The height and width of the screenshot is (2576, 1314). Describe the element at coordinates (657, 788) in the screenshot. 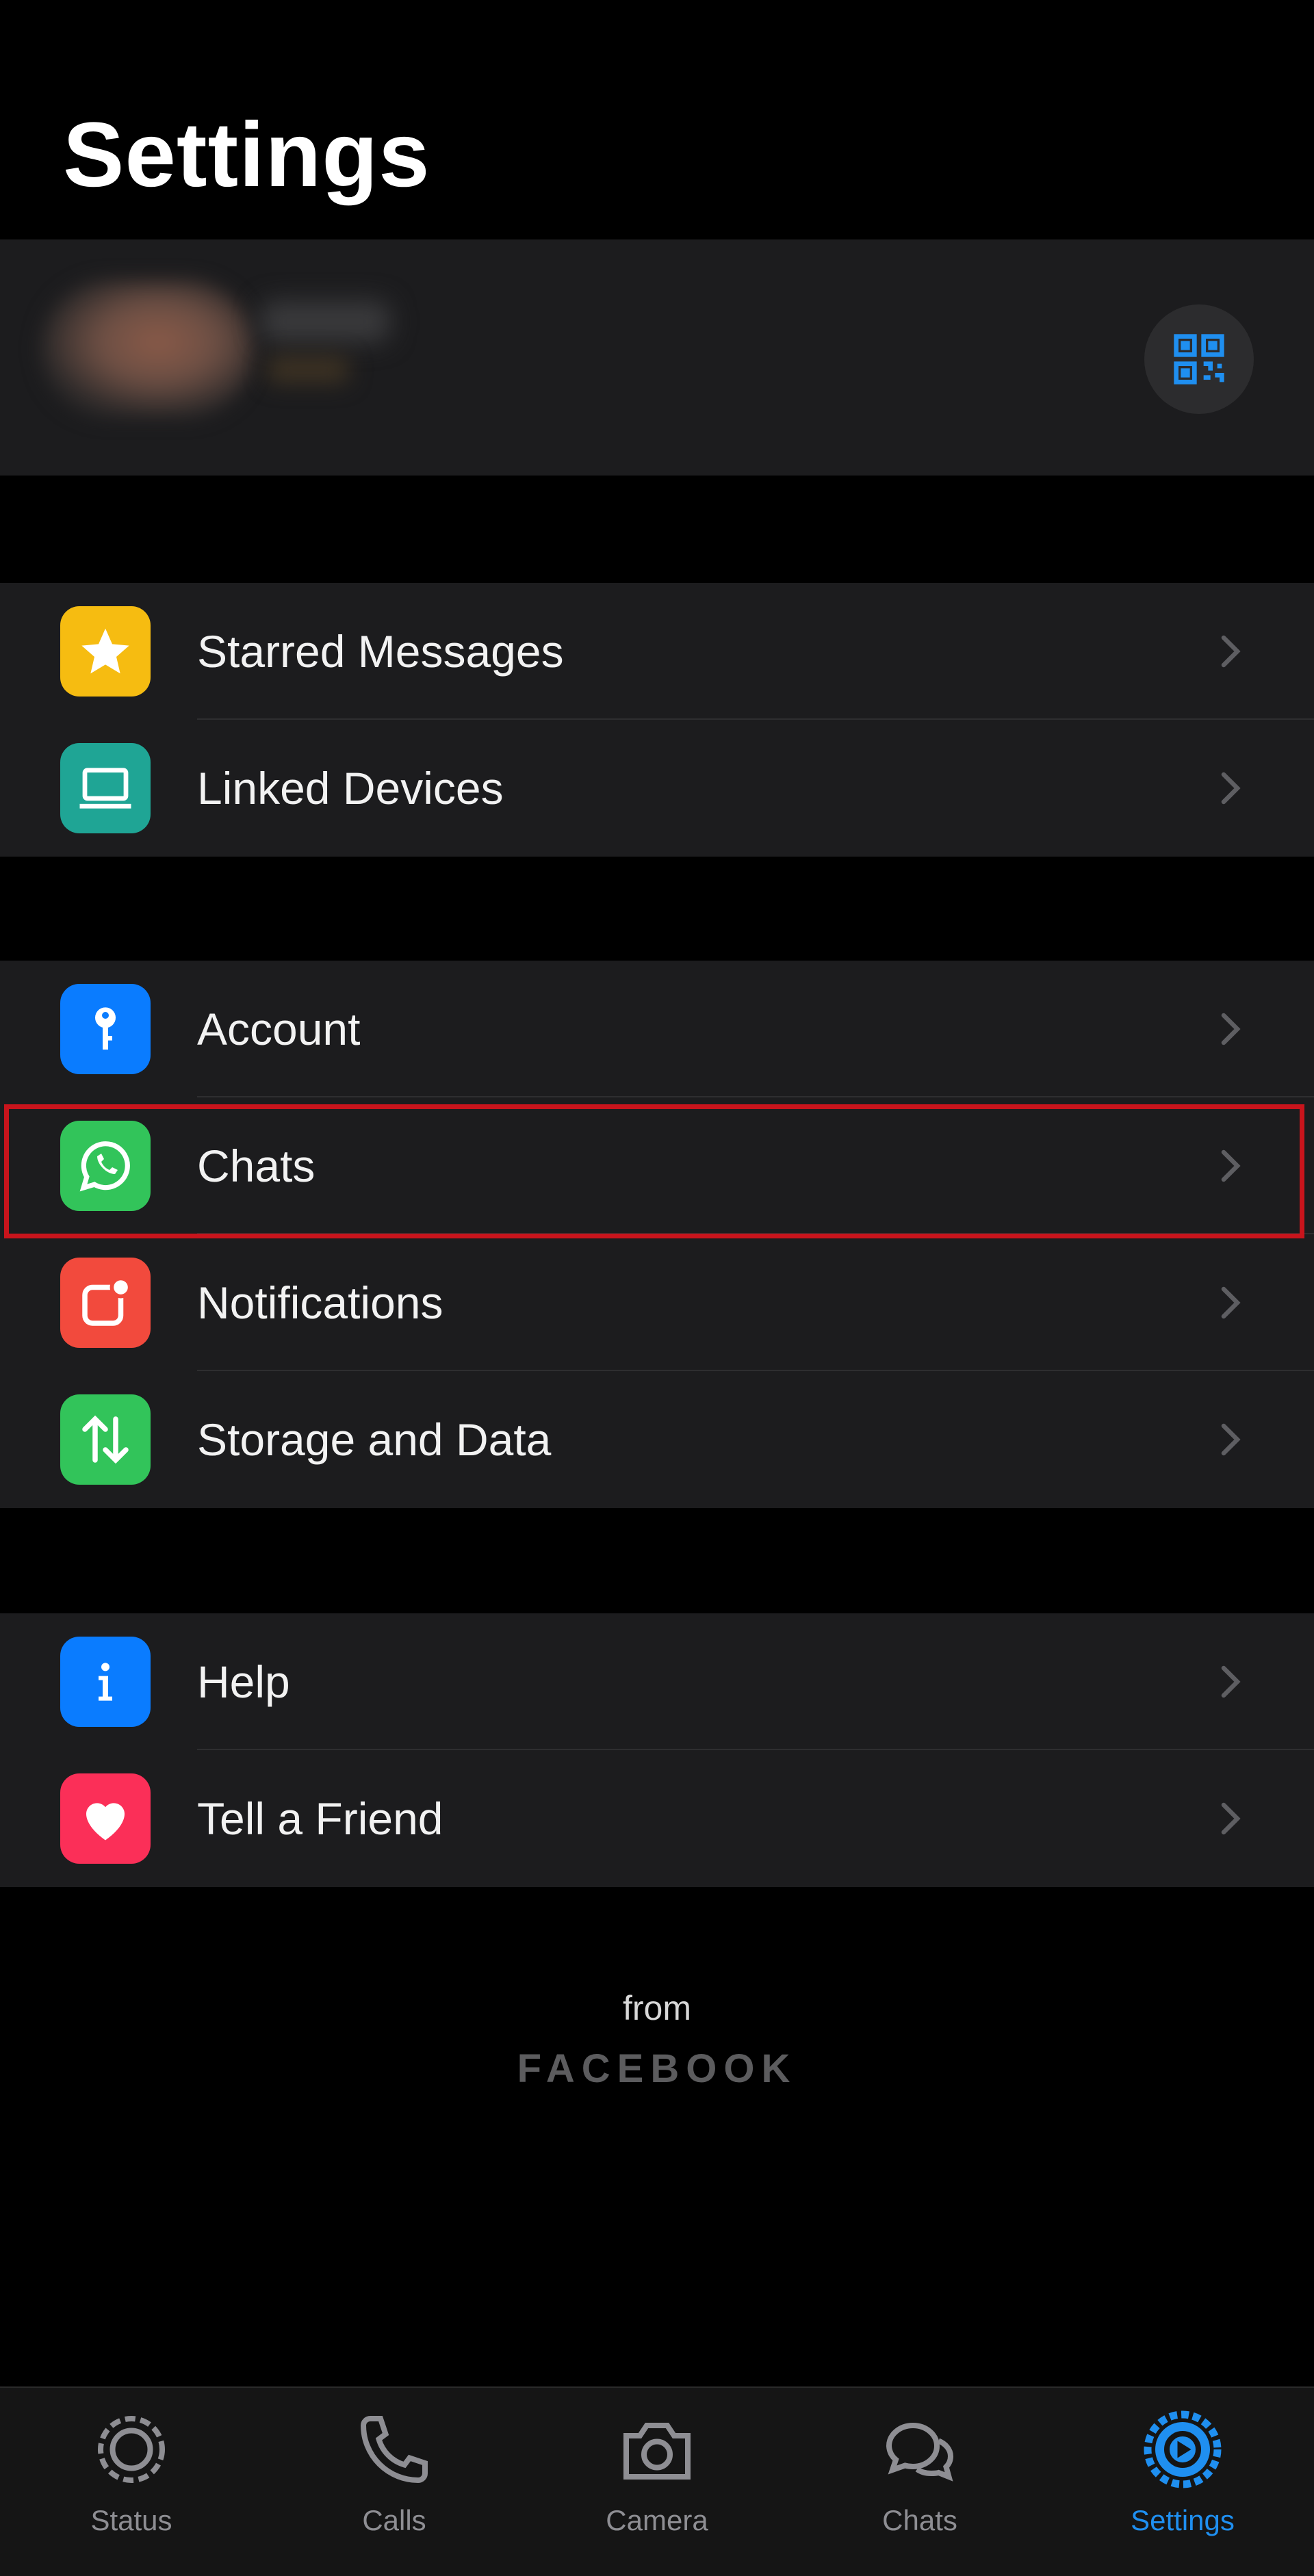

I see `linked-devices-row: Linked Devices` at that location.